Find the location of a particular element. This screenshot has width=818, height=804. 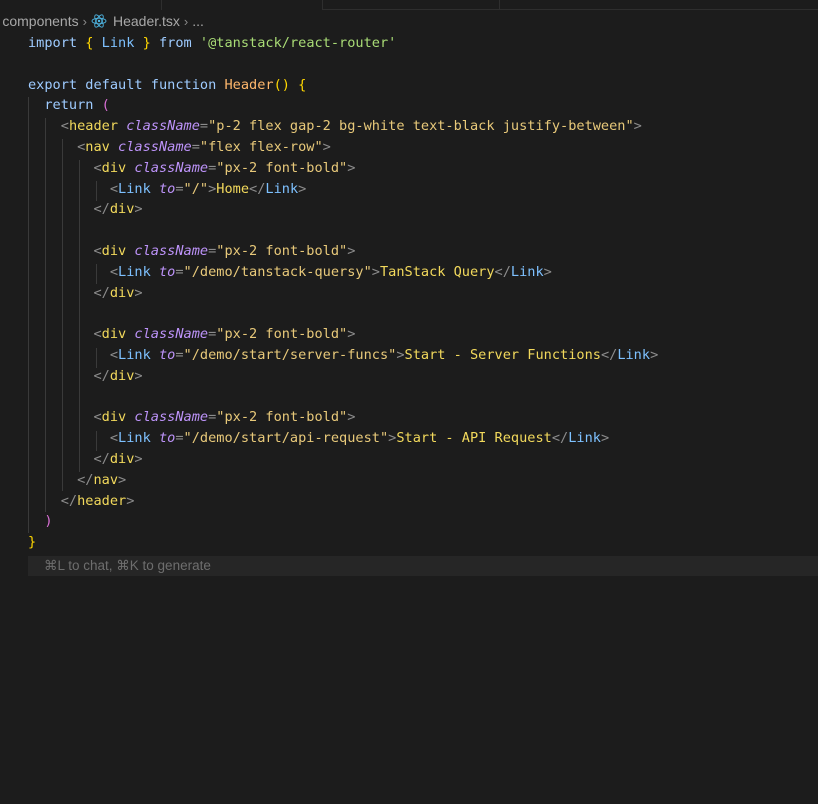

code-token: ( is located at coordinates (105, 105).